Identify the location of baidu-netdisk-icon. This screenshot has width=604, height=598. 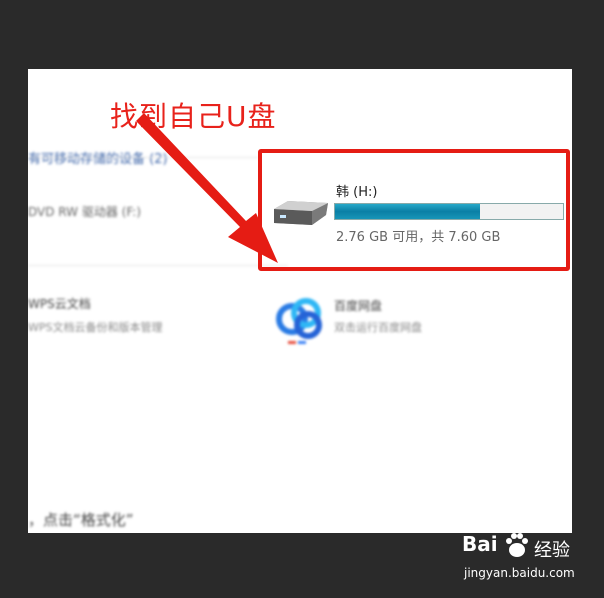
(300, 321).